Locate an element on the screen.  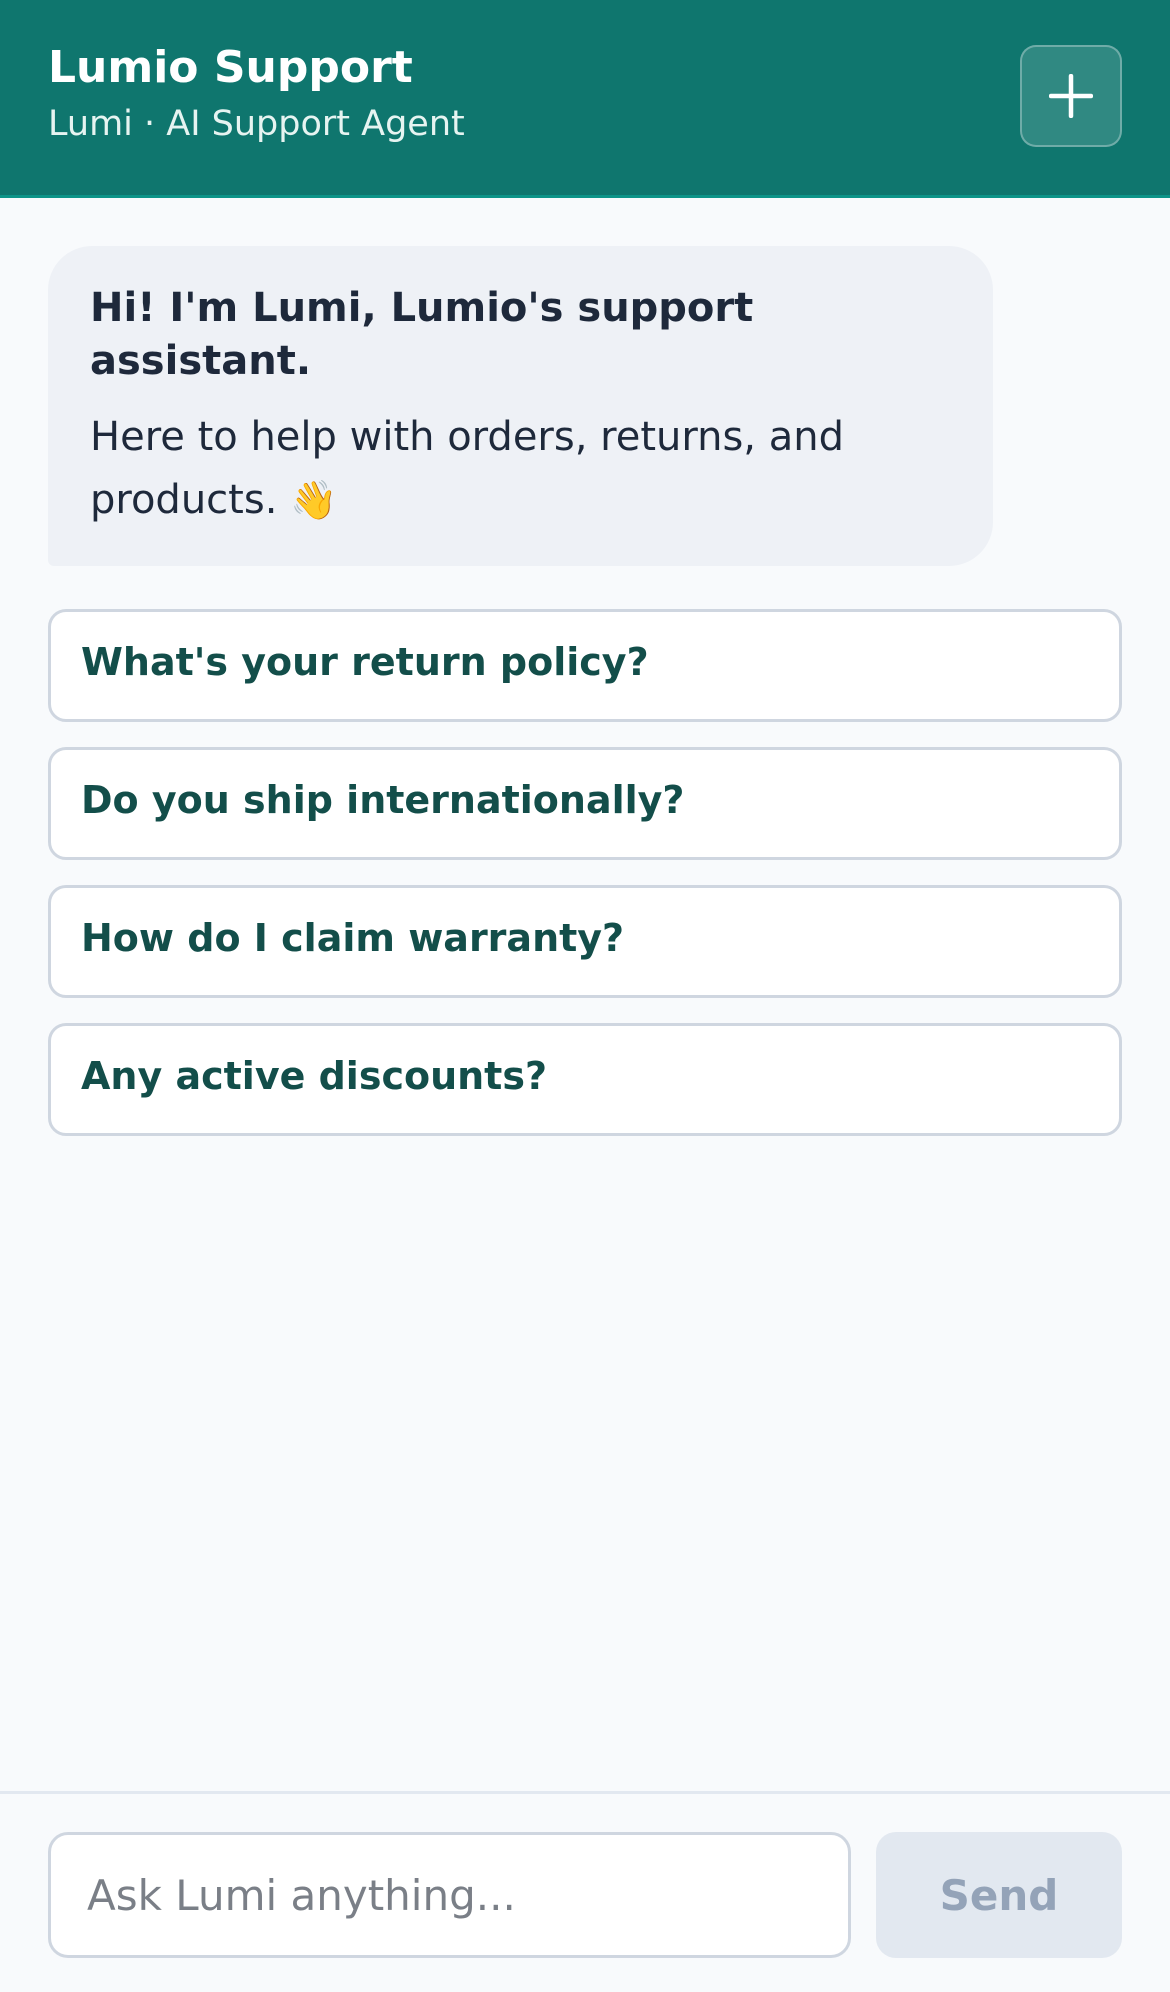
message-composer: Send is located at coordinates (585, 1891).